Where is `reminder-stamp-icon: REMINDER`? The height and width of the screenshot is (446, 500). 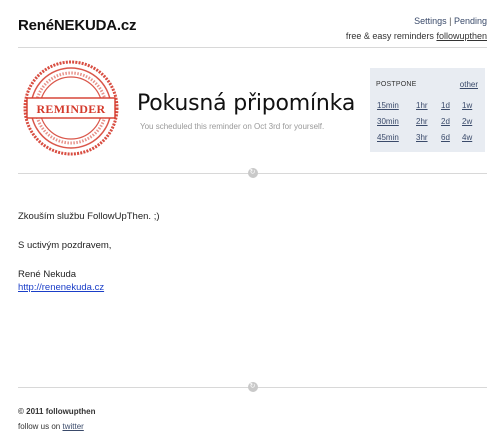
reminder-stamp-icon: REMINDER is located at coordinates (71, 108).